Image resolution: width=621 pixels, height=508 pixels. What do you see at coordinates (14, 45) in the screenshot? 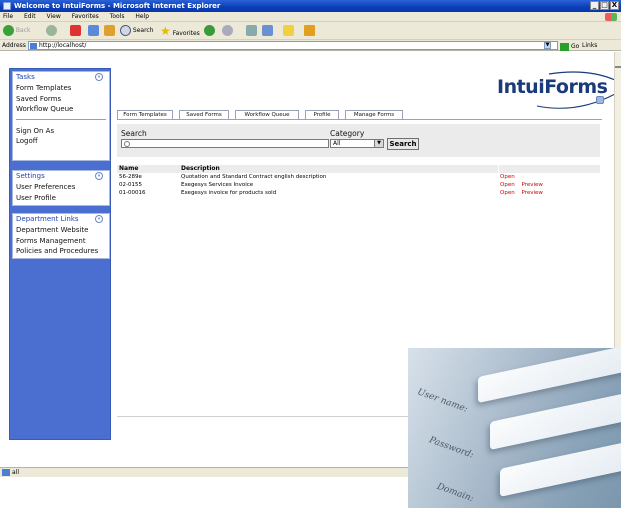
I see `address-label: Address` at bounding box center [14, 45].